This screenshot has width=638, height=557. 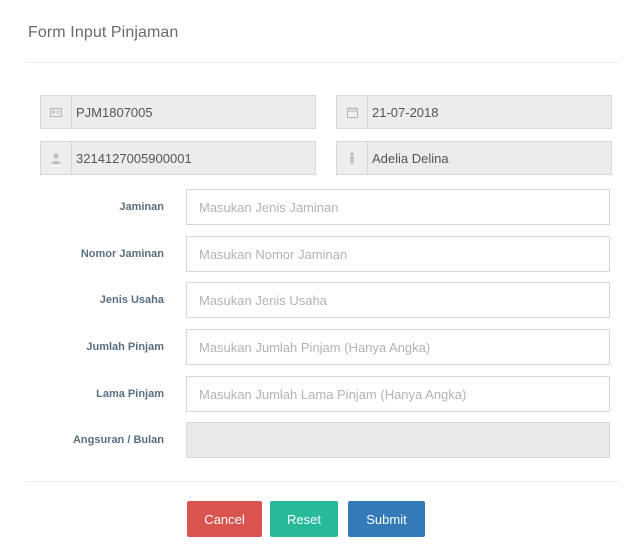 I want to click on angsuran-label: Angsuran / Bulan, so click(x=118, y=440).